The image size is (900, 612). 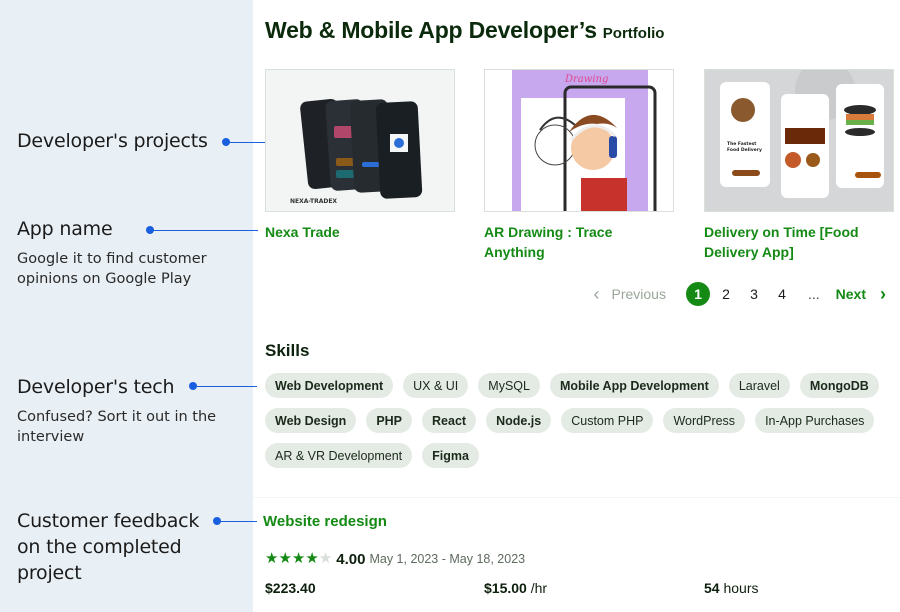 I want to click on project-thumbnail: The Fastest Food Delivery, so click(x=799, y=140).